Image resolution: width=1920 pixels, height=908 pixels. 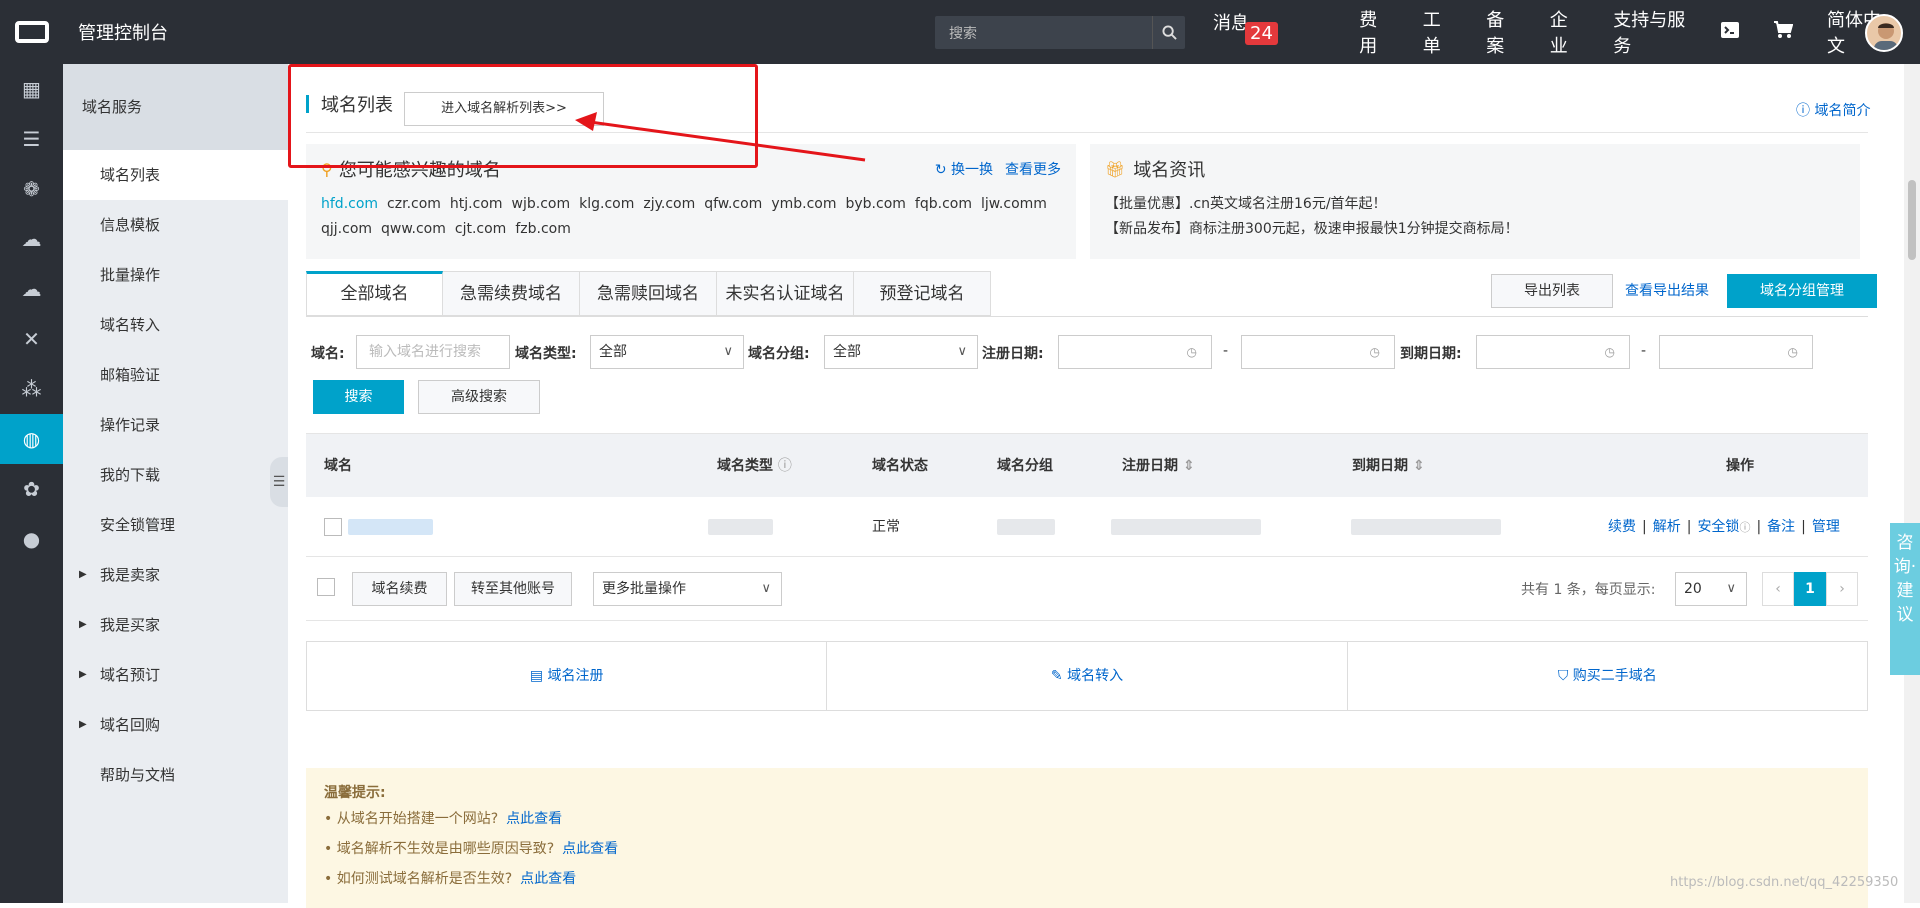 What do you see at coordinates (175, 275) in the screenshot?
I see `sidebar-item-batch: 批量操作` at bounding box center [175, 275].